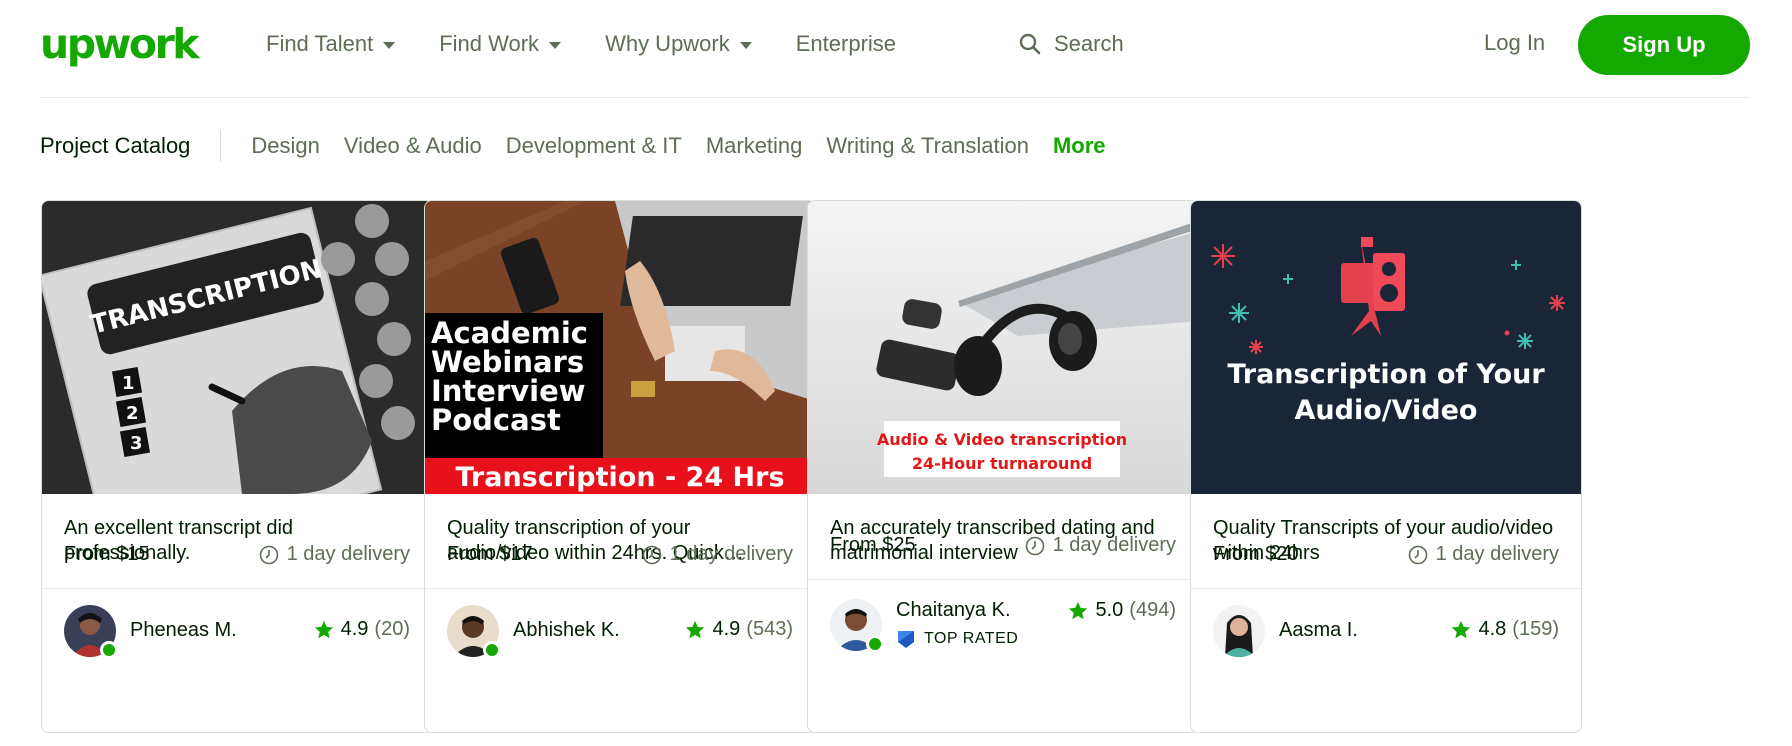  Describe the element at coordinates (953, 610) in the screenshot. I see `seller-name: Chaitanya K.` at that location.